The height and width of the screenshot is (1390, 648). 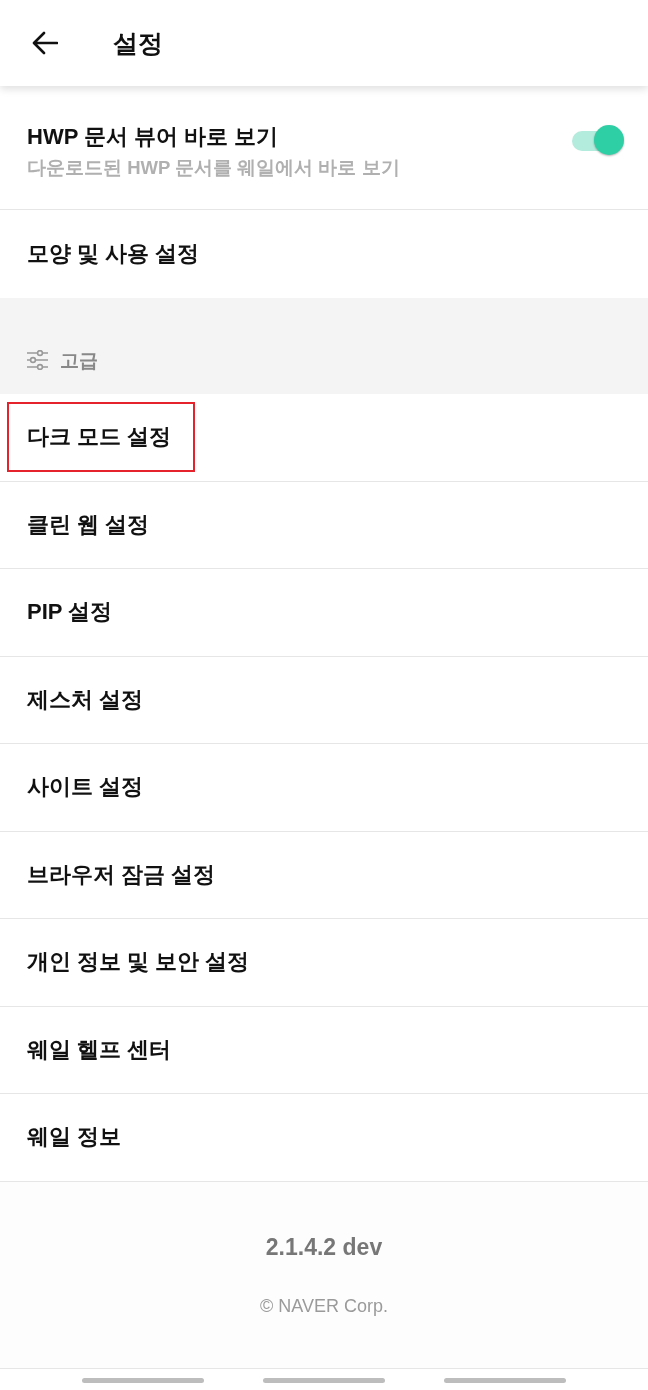 What do you see at coordinates (88, 524) in the screenshot?
I see `setting-label: 클린 웹 설정` at bounding box center [88, 524].